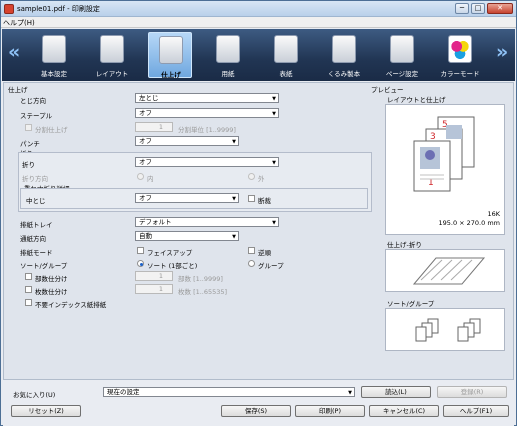 The image size is (517, 426). What do you see at coordinates (46, 411) in the screenshot?
I see `reset-button: リセット(Z)` at bounding box center [46, 411].